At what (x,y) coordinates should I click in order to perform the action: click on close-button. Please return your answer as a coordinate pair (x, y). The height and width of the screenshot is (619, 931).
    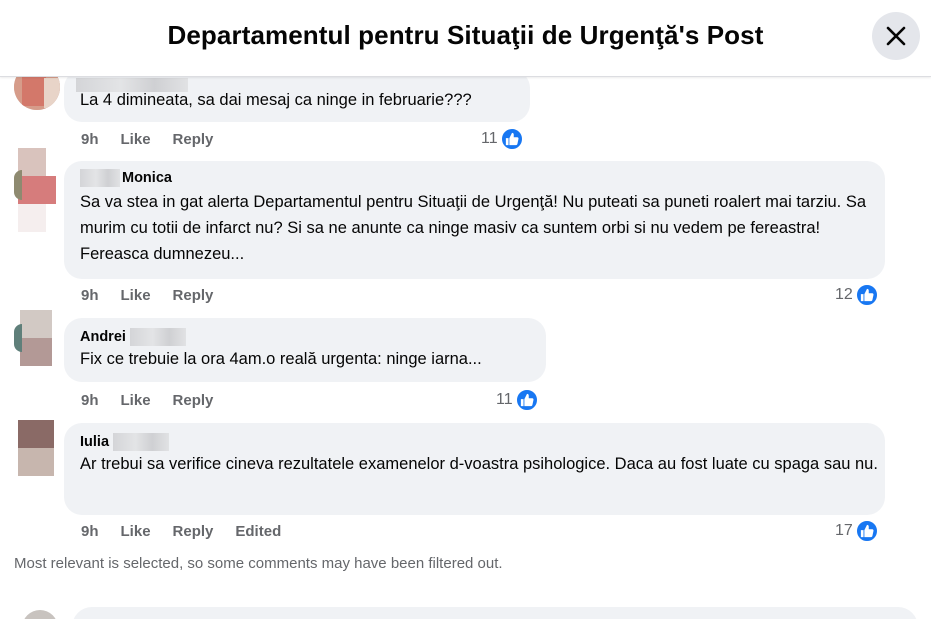
    Looking at the image, I should click on (896, 36).